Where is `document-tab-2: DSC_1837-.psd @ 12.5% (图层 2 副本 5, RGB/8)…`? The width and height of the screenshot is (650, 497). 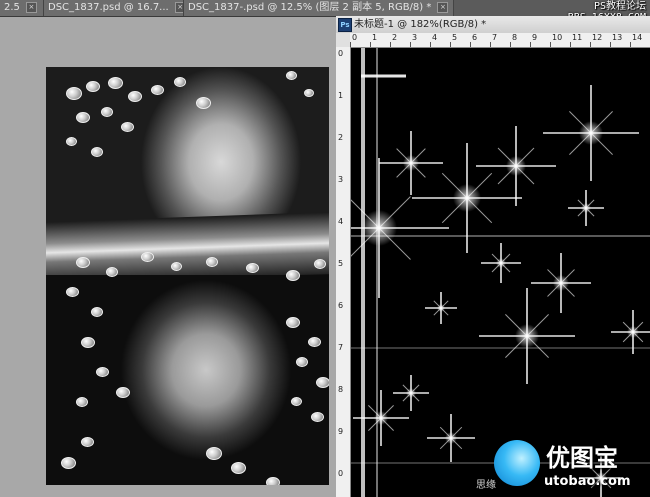
document-tab-2: DSC_1837-.psd @ 12.5% (图层 2 副本 5, RGB/8)… is located at coordinates (319, 8).